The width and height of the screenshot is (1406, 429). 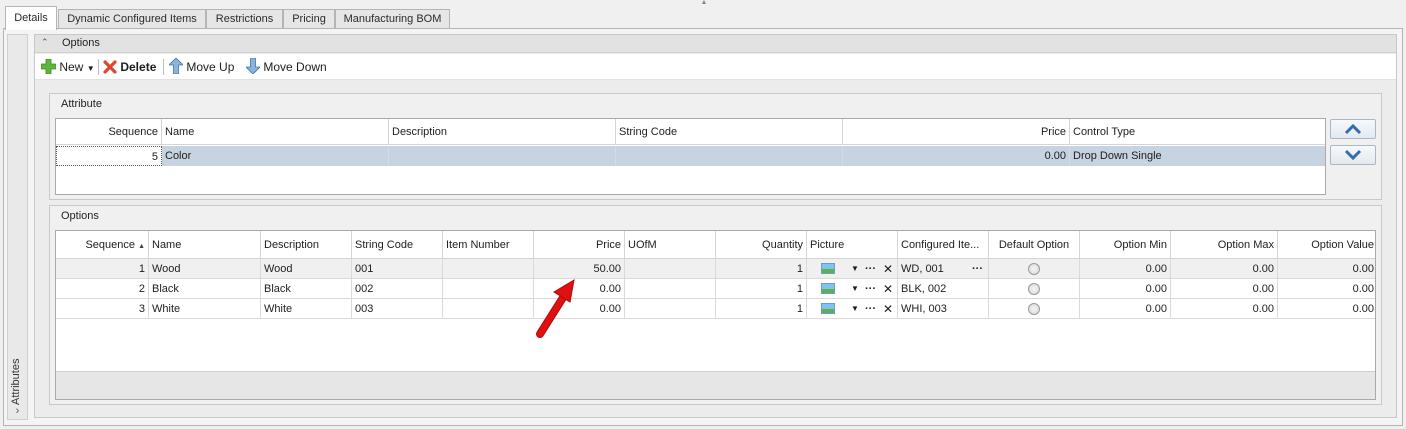 I want to click on expand-chevron-icon: ›, so click(x=17, y=412).